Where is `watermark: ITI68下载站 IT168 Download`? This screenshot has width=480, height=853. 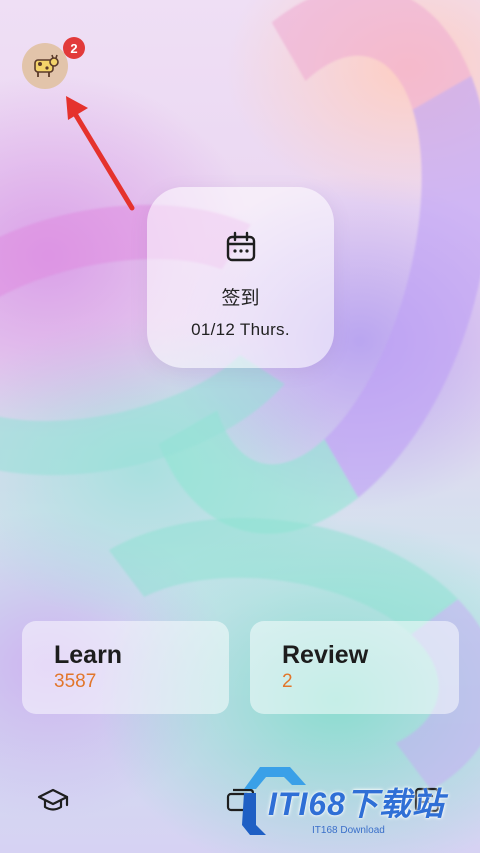 watermark: ITI68下载站 IT168 Download is located at coordinates (356, 804).